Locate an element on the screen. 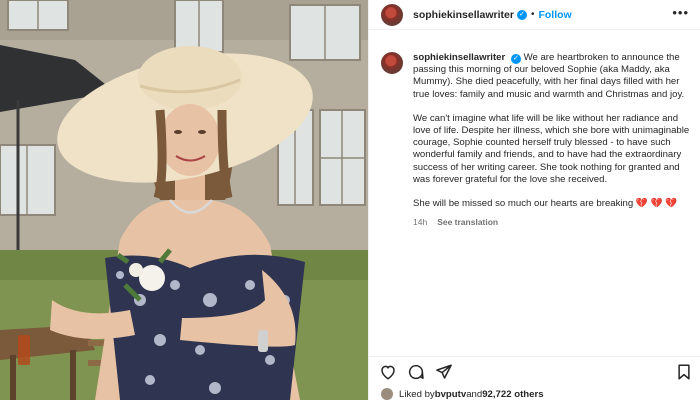 The height and width of the screenshot is (400, 700). caption-username: sophiekinsellawriter is located at coordinates (459, 57).